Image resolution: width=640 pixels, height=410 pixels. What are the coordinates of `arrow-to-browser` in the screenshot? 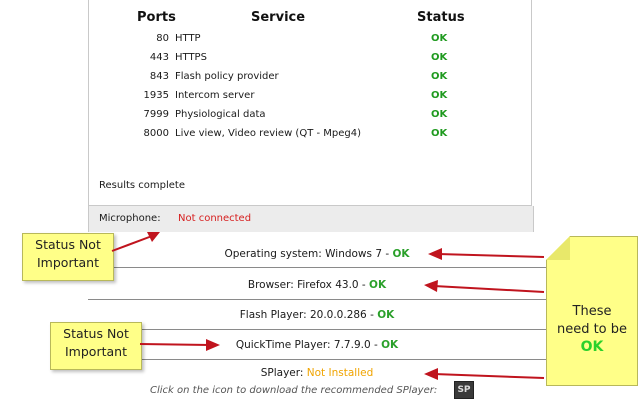 It's located at (489, 289).